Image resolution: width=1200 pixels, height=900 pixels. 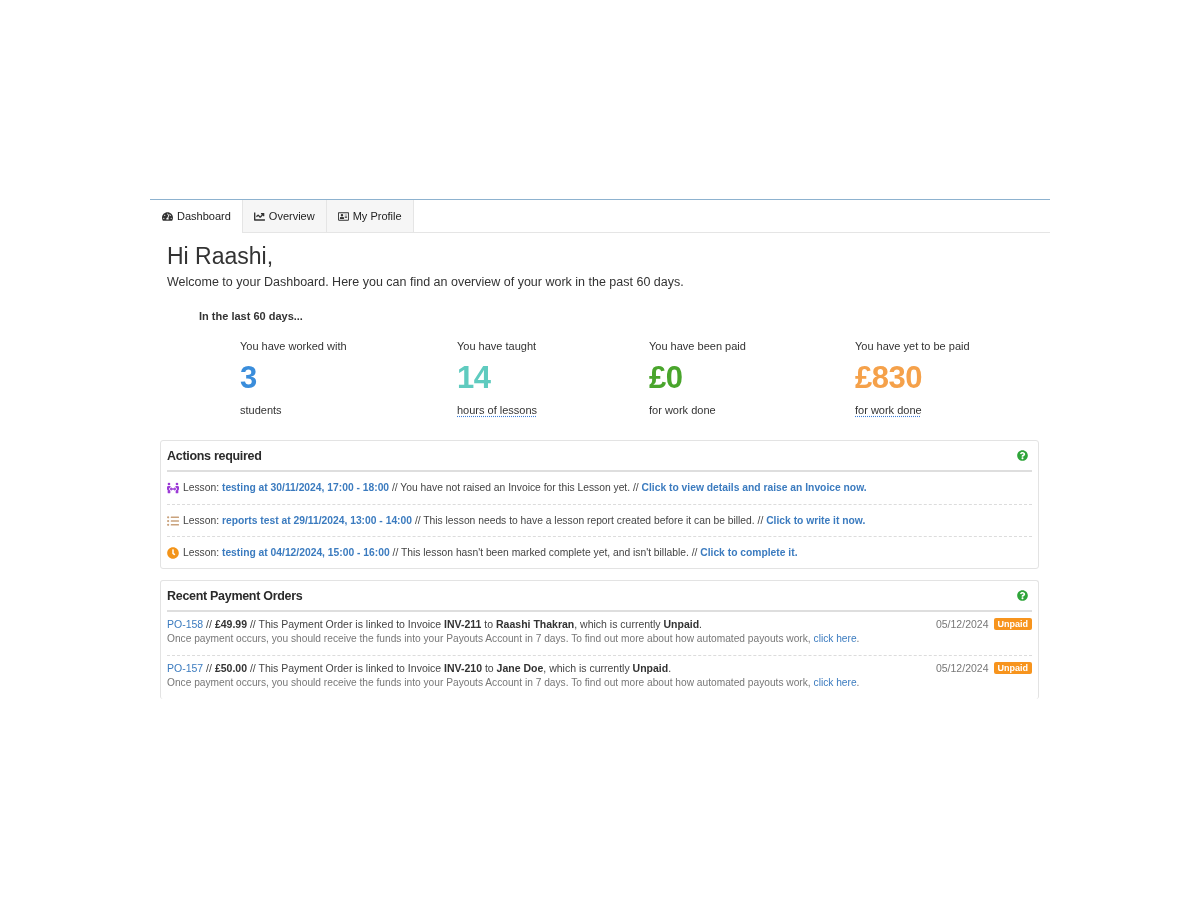 I want to click on action-text: Lesson: testing at 30/11/2024, 17:00 - 18:00 // You have not raised an Invoice for this Lesson yet. // Click to view details and raise an Invoice now., so click(x=525, y=488).